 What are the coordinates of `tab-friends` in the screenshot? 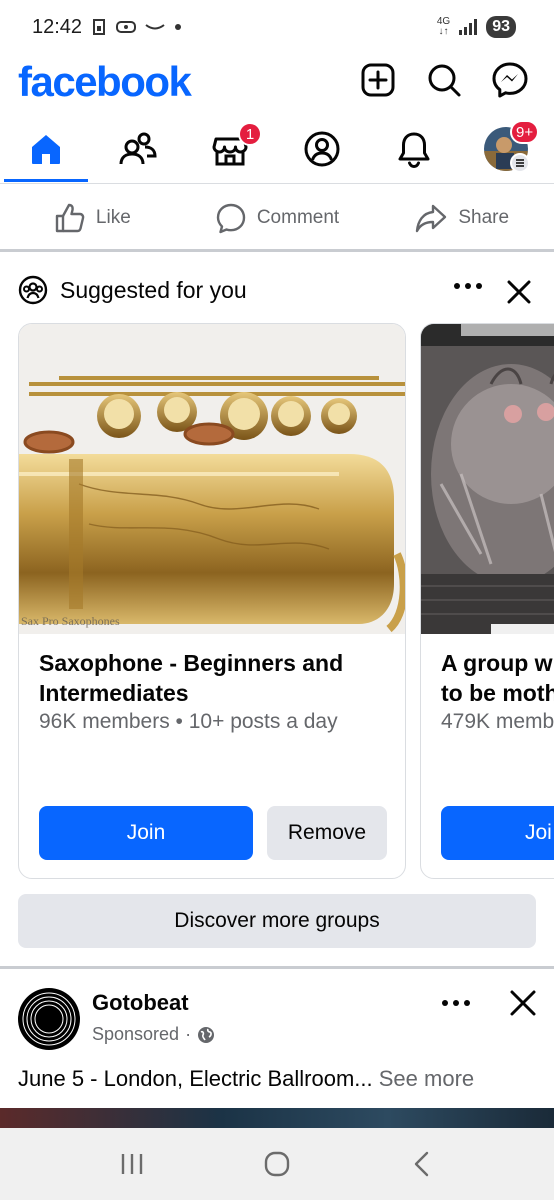 It's located at (138, 149).